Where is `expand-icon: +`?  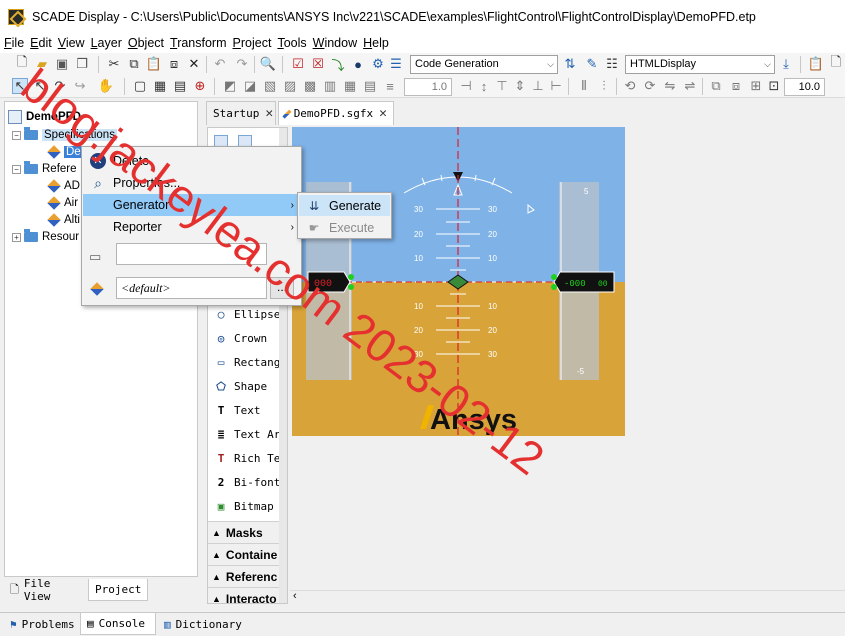 expand-icon: + is located at coordinates (16, 237).